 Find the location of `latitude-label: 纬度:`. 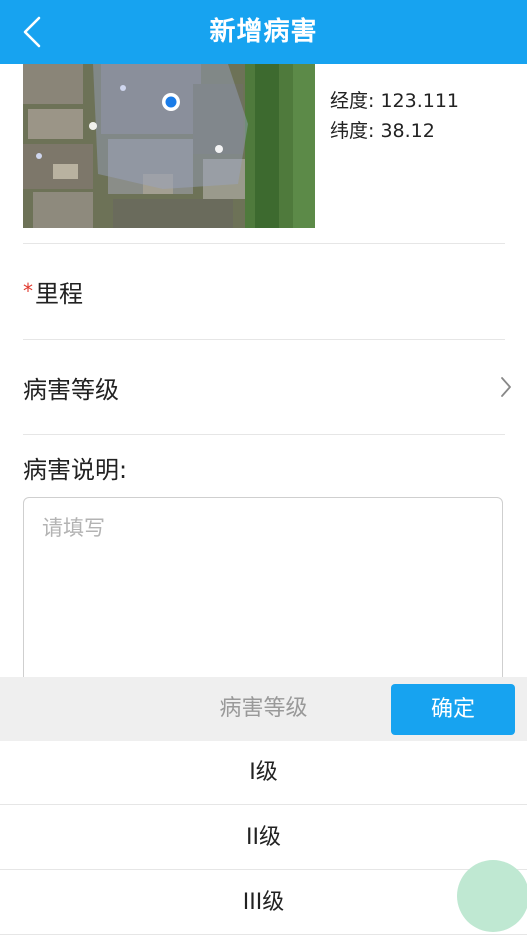

latitude-label: 纬度: is located at coordinates (352, 131).